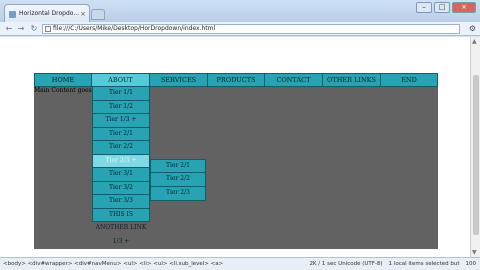 The height and width of the screenshot is (270, 480). I want to click on dropdown-item: Tier 2/2, so click(121, 148).